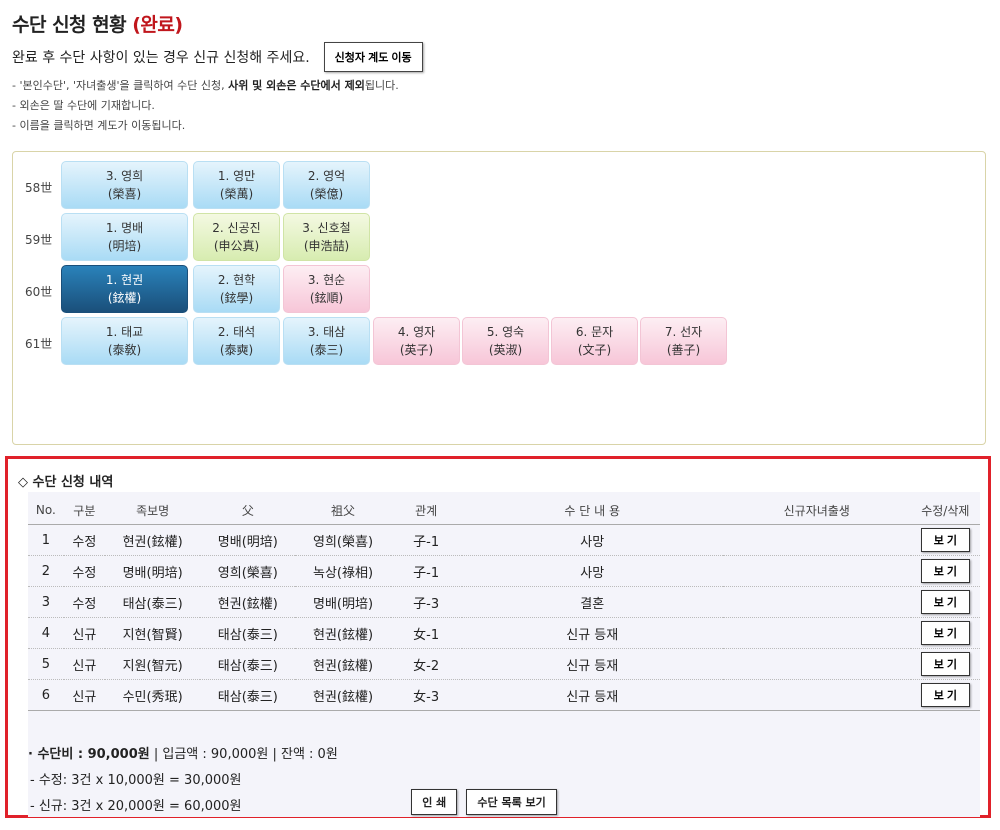  What do you see at coordinates (46, 664) in the screenshot?
I see `cell-no: 5` at bounding box center [46, 664].